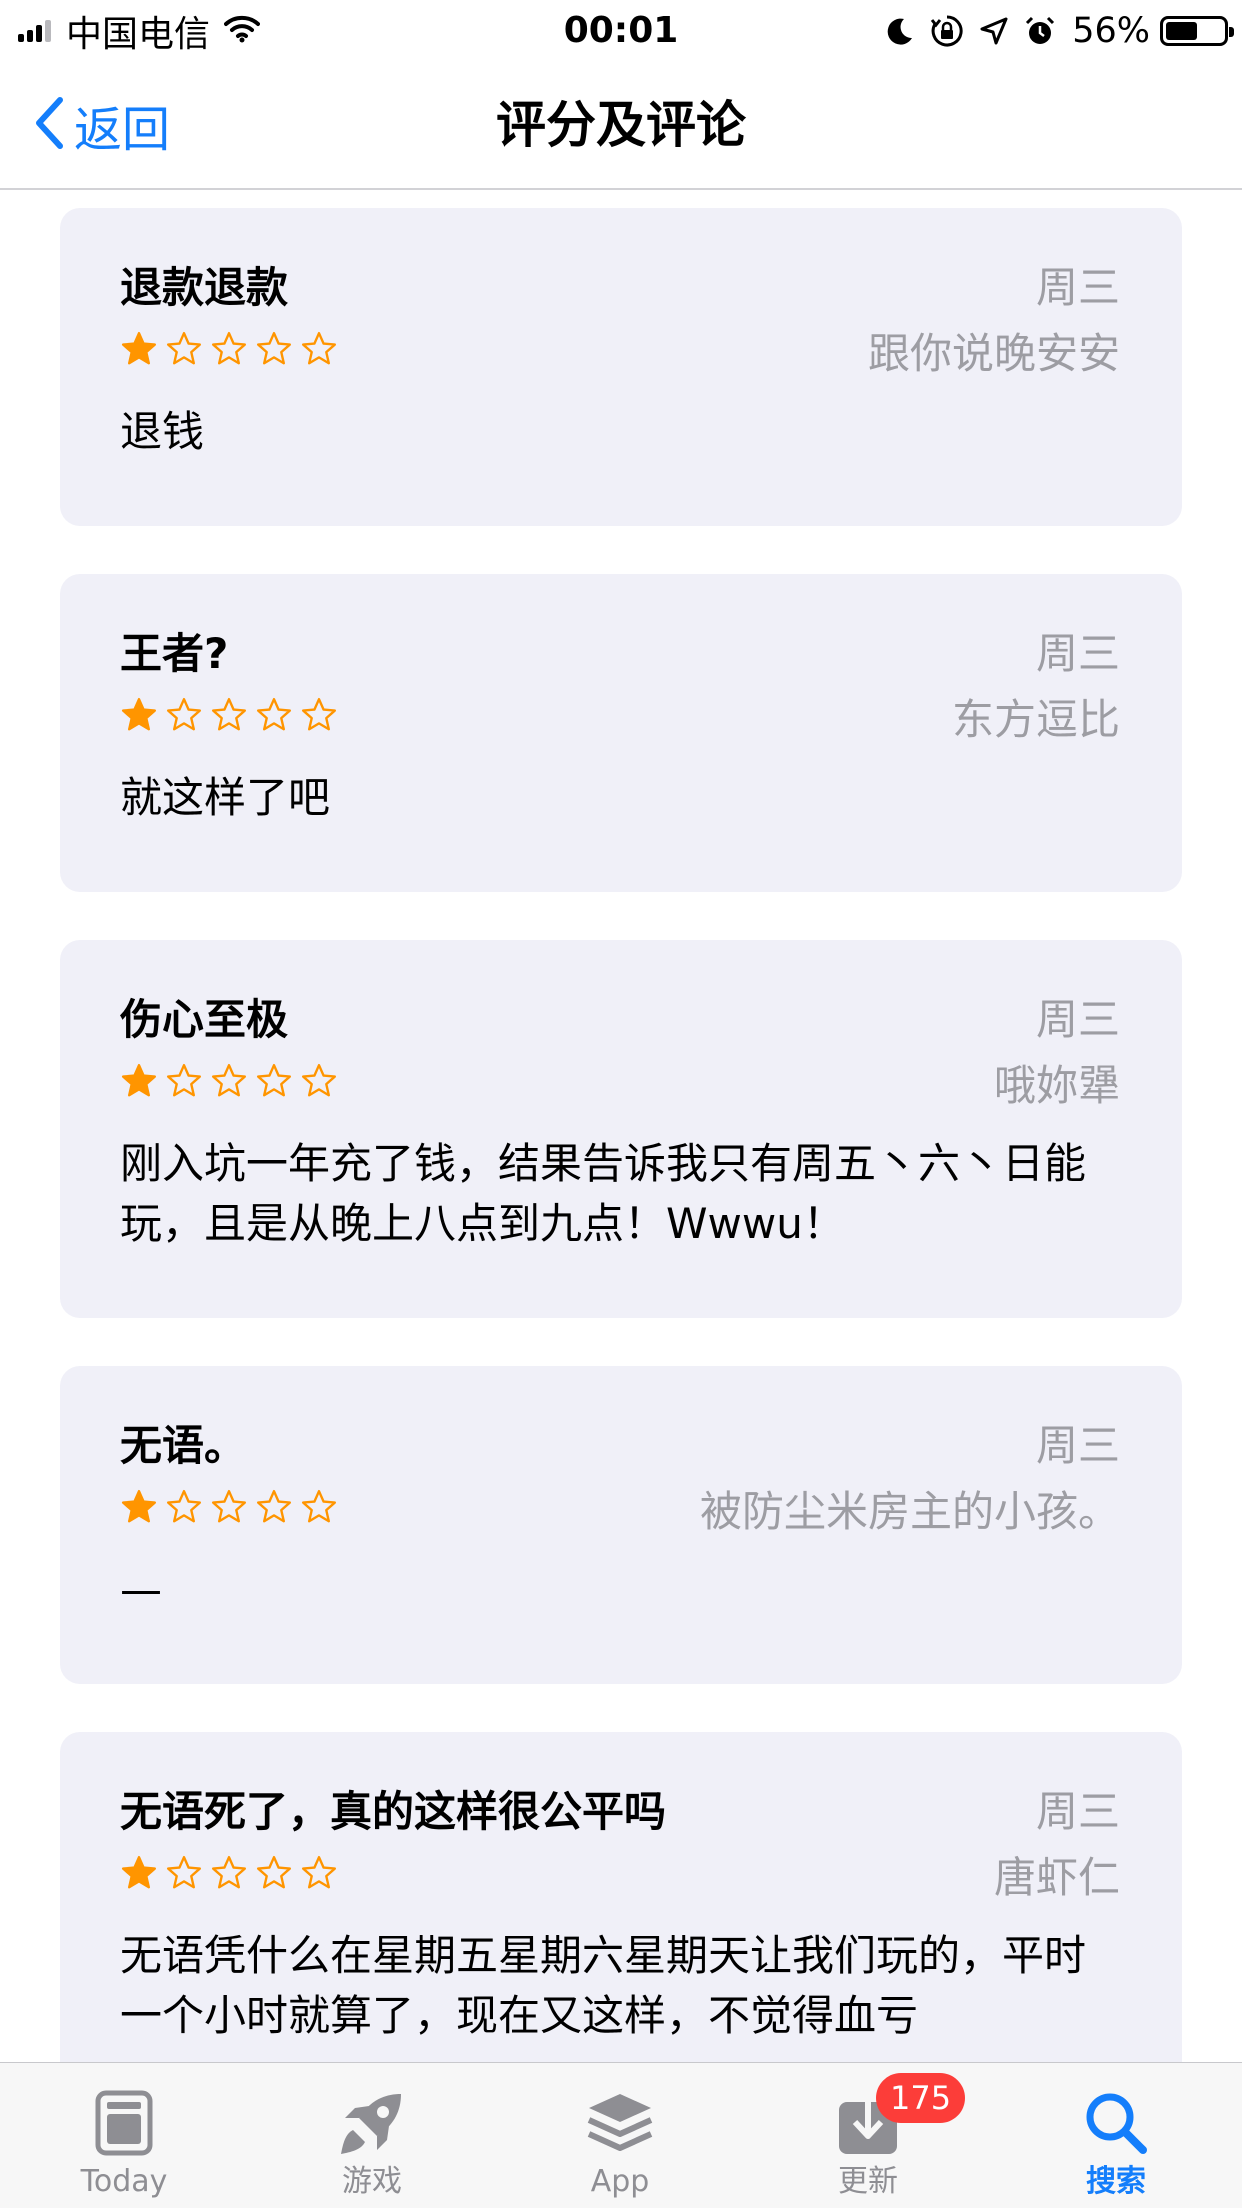  I want to click on tab-apps: App, so click(620, 2136).